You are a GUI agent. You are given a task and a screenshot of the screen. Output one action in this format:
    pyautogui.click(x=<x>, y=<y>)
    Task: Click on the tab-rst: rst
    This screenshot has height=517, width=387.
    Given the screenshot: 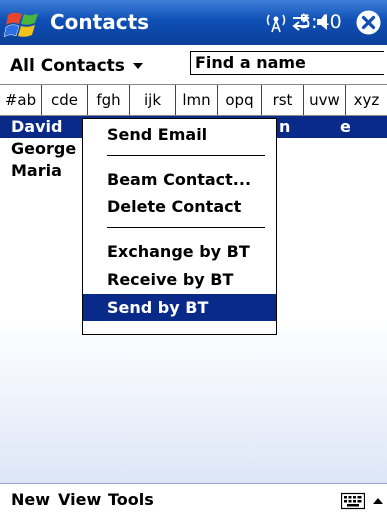 What is the action you would take?
    pyautogui.click(x=283, y=100)
    